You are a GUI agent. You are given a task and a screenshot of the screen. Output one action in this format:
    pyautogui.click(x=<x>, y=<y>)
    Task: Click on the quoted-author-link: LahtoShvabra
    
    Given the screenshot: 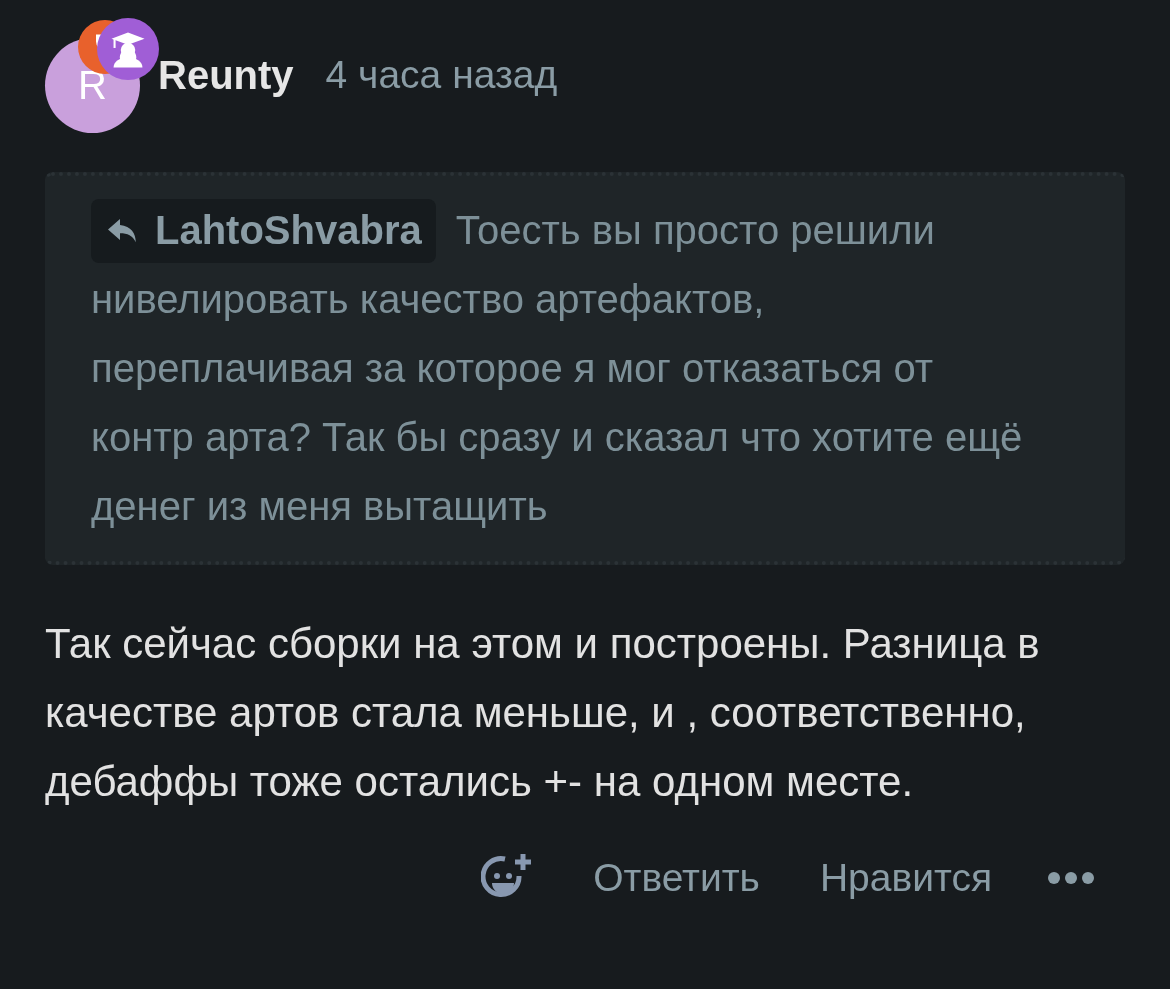 What is the action you would take?
    pyautogui.click(x=263, y=230)
    